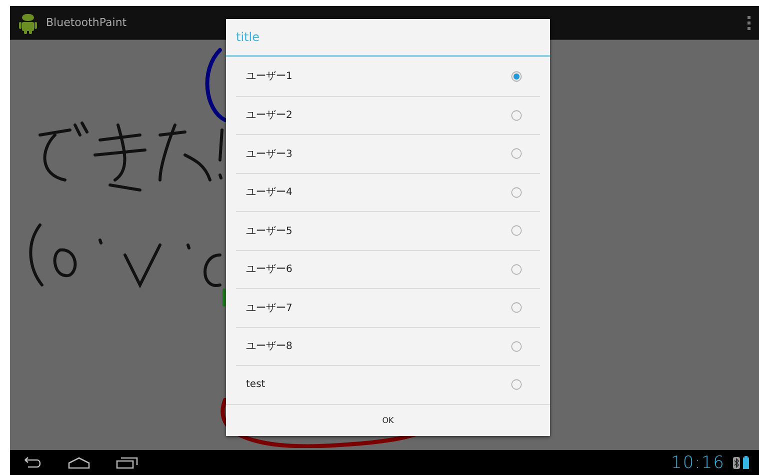  I want to click on option-row: ユーザー1, so click(388, 76).